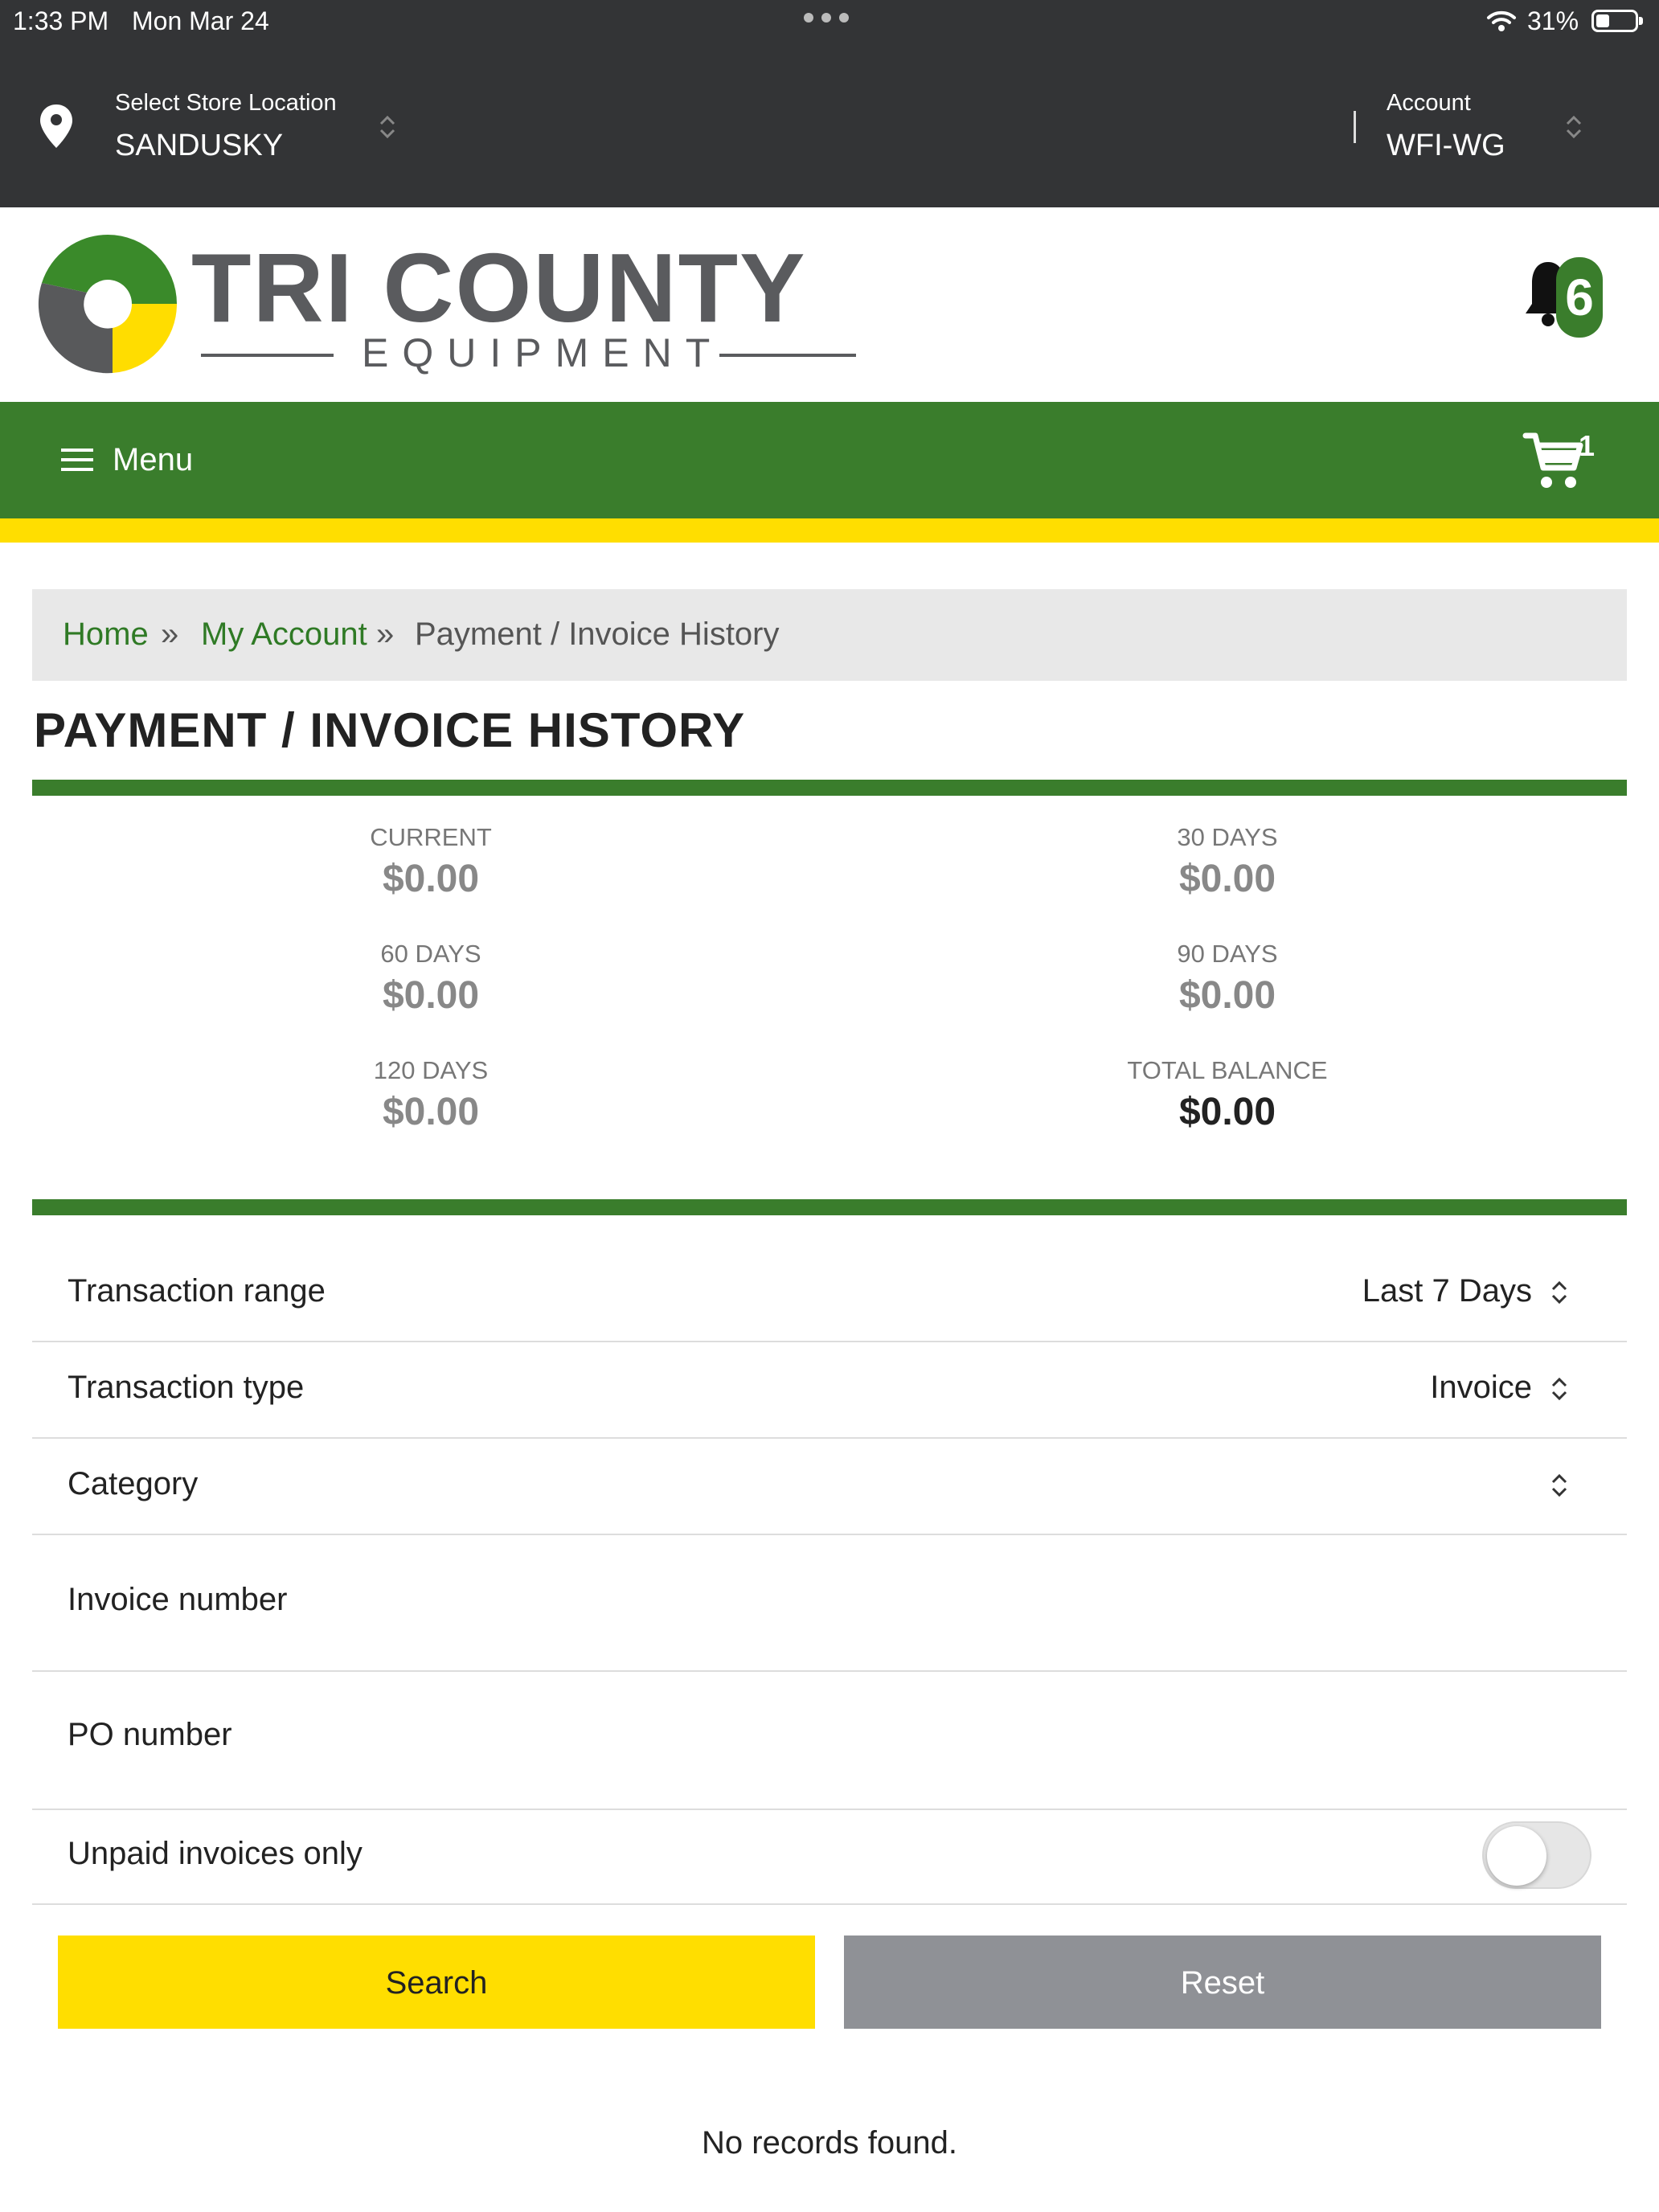 The height and width of the screenshot is (2212, 1659). I want to click on status-date: Mon Mar 24, so click(200, 20).